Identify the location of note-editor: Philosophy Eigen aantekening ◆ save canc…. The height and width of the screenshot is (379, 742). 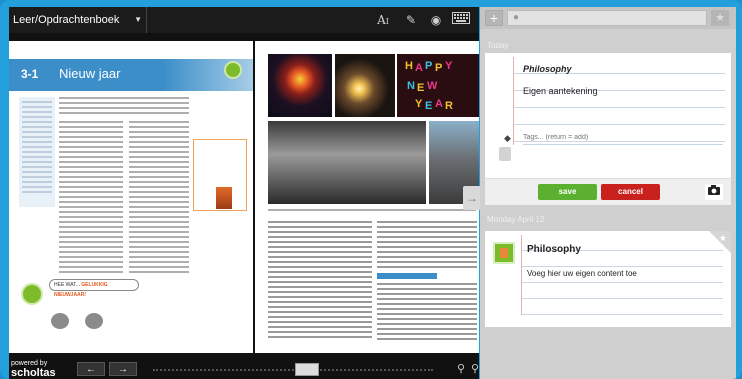
(608, 129).